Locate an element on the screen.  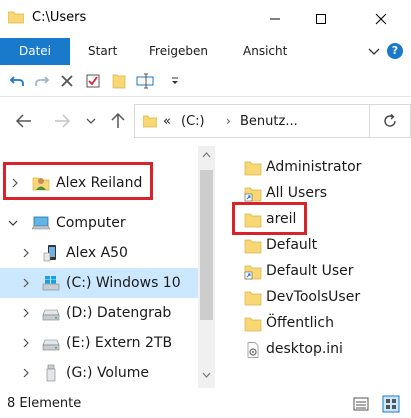
address-segment-drive: (C:) is located at coordinates (193, 121).